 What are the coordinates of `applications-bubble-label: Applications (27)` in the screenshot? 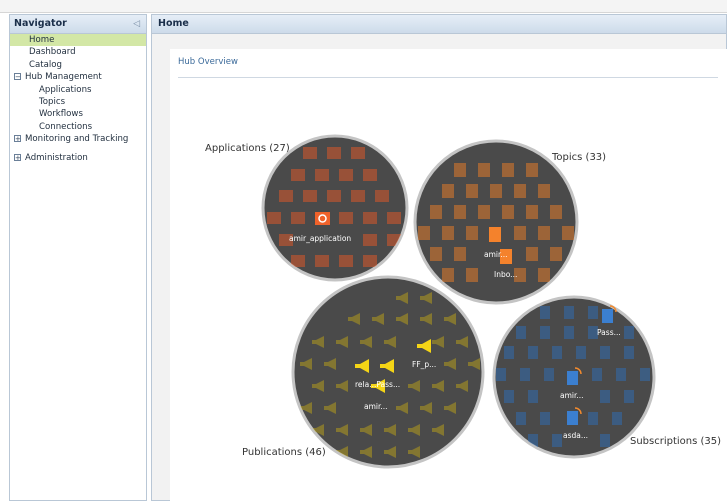 It's located at (247, 148).